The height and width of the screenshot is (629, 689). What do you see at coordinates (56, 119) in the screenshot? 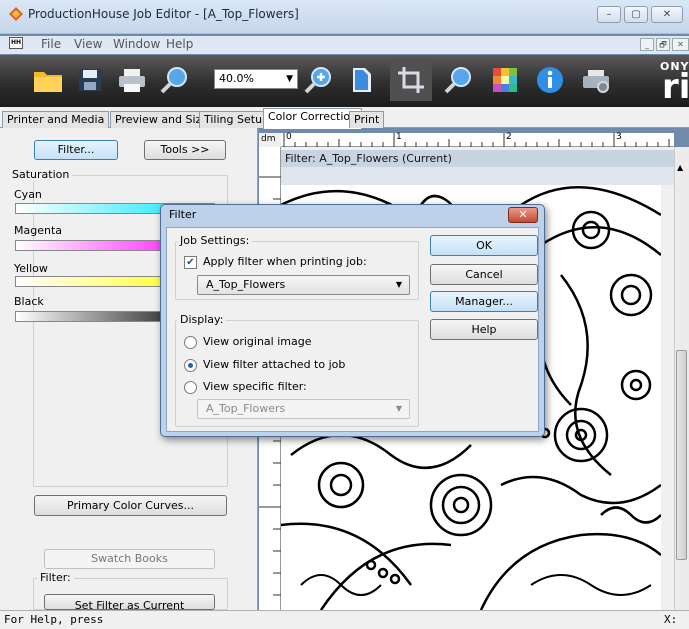
I see `tab-printer-and-media: Printer and Media` at bounding box center [56, 119].